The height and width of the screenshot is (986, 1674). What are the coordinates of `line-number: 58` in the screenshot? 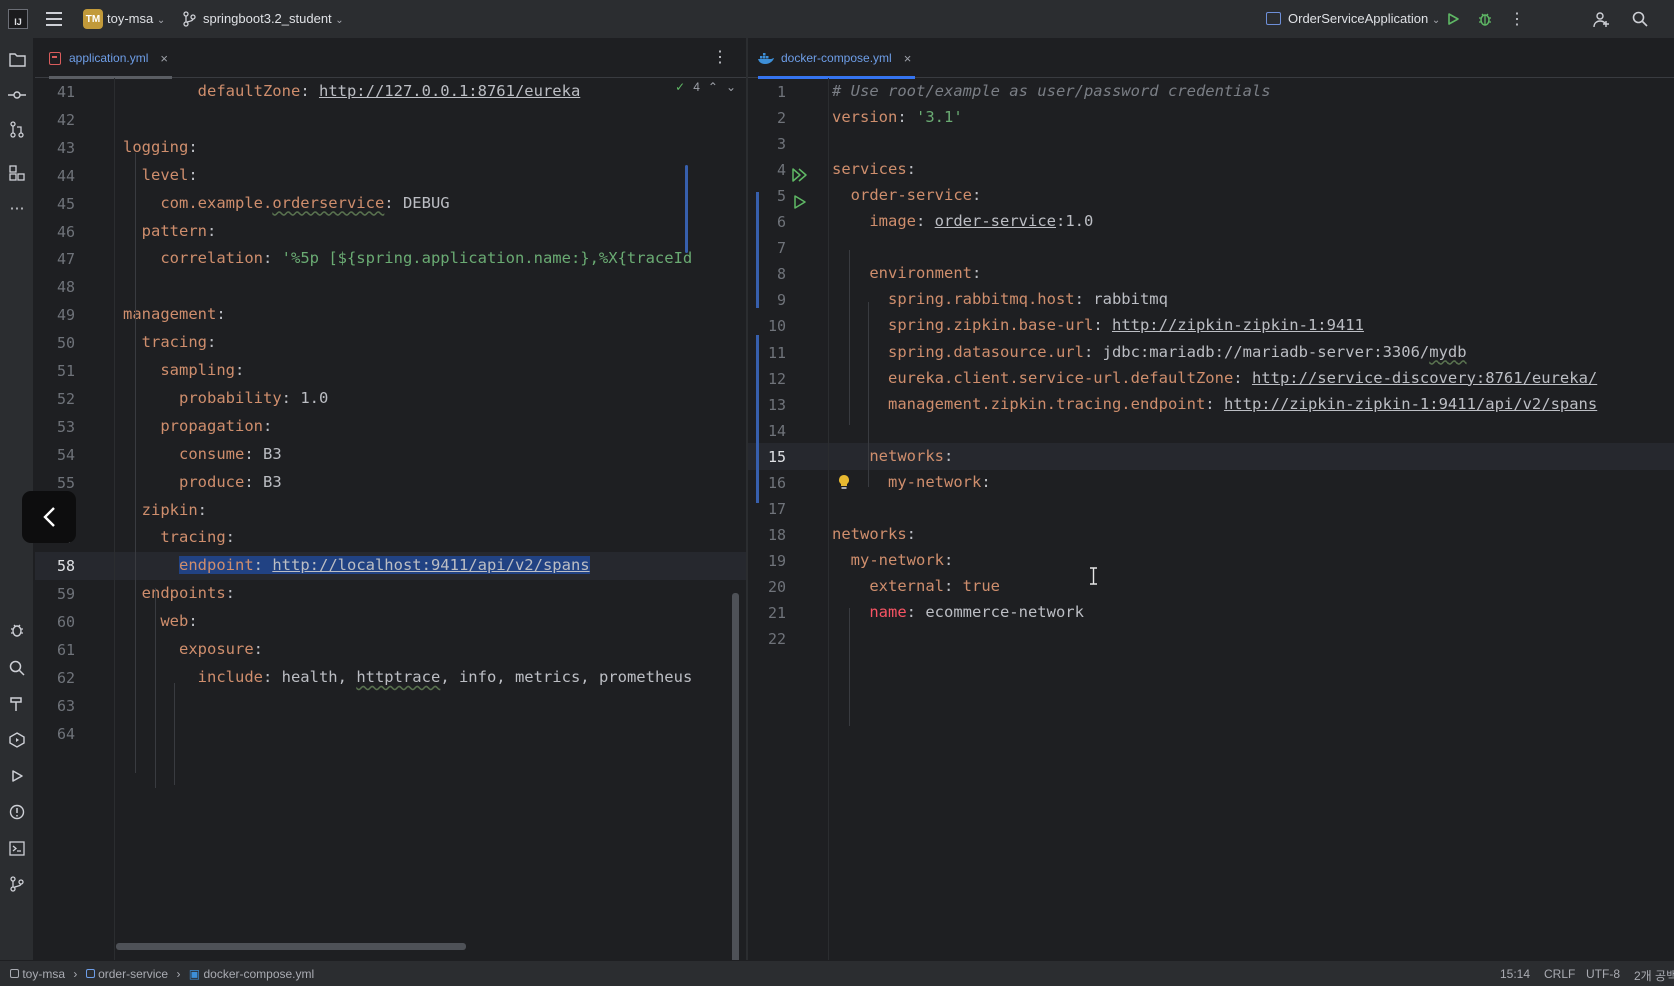 It's located at (55, 566).